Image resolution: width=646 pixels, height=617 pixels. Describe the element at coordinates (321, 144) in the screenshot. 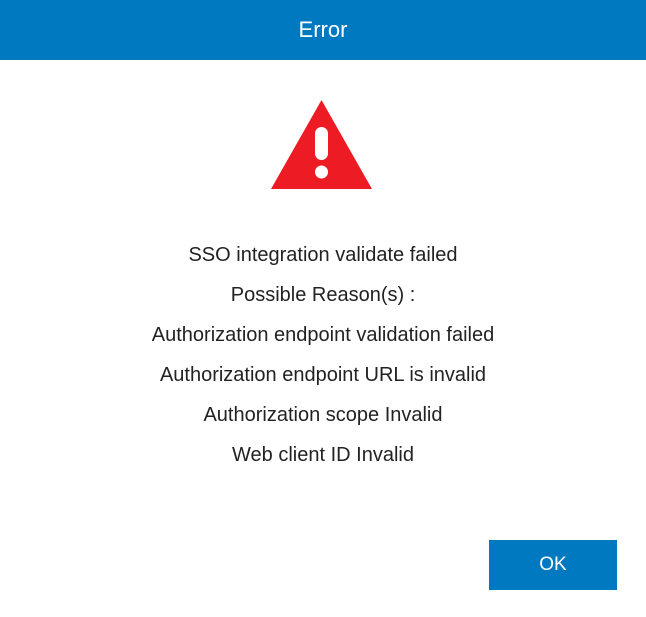

I see `warning-triangle-icon` at that location.